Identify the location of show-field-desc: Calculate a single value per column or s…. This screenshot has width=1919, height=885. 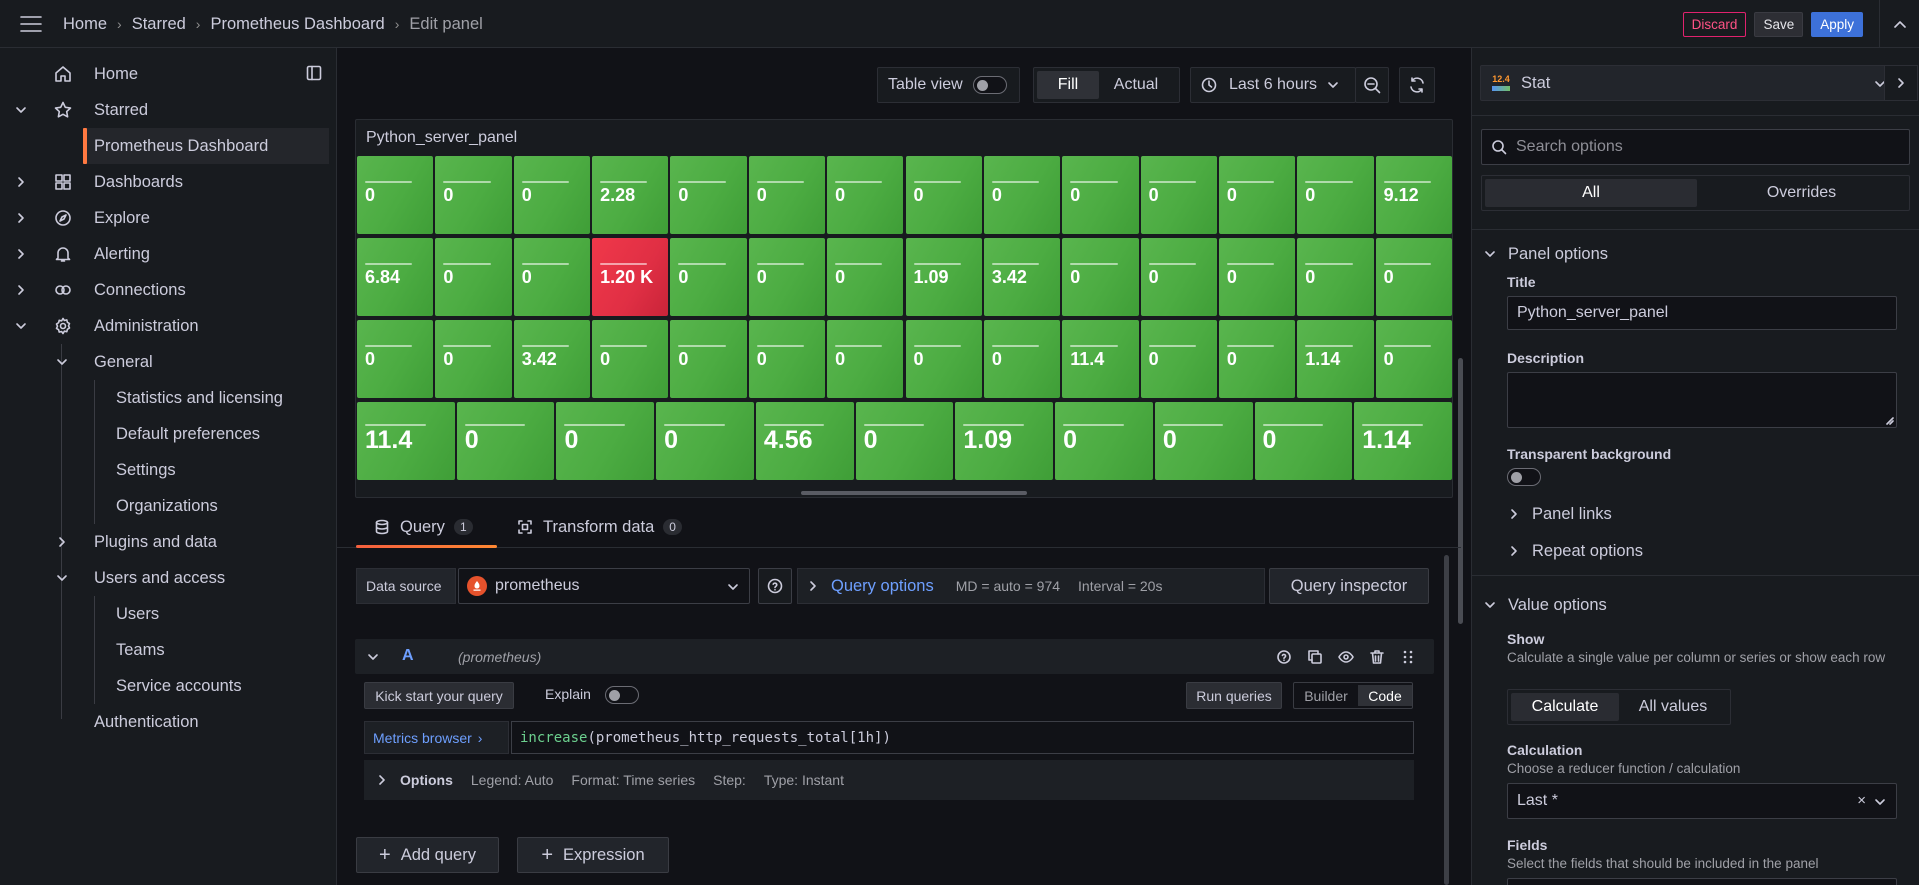
(1696, 657).